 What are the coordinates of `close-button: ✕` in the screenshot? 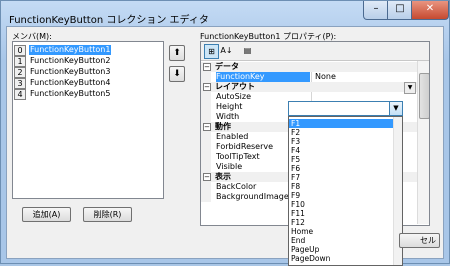 It's located at (430, 10).